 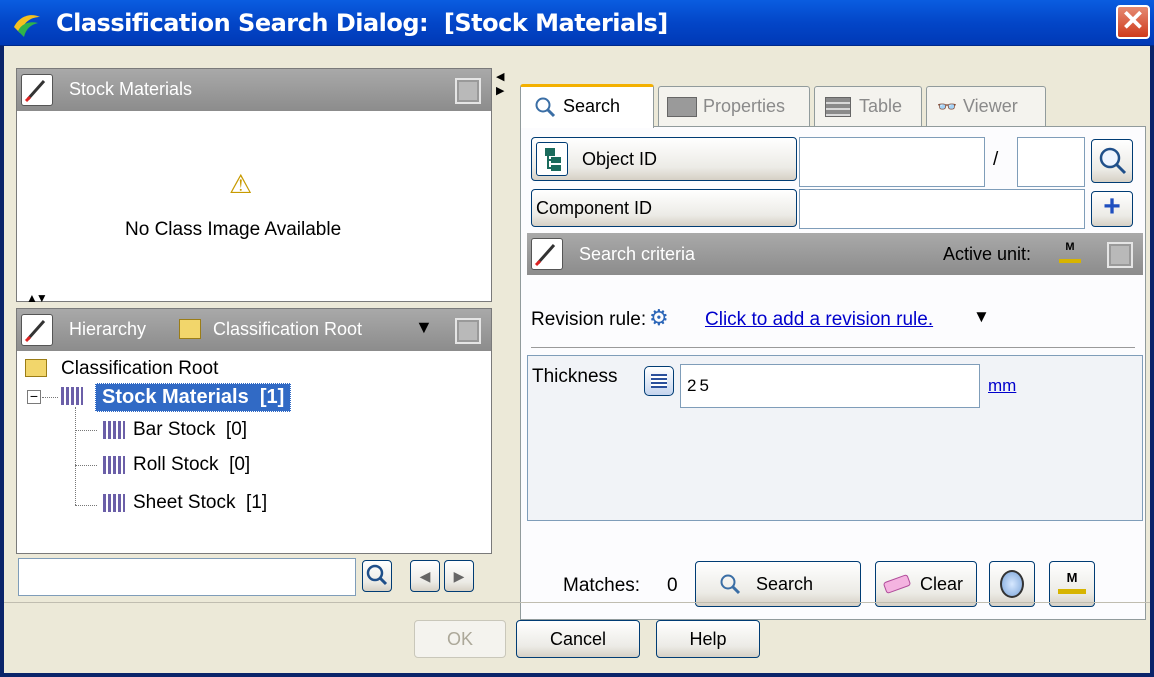 I want to click on root-selector-dropdown-icon: ▼, so click(x=424, y=327).